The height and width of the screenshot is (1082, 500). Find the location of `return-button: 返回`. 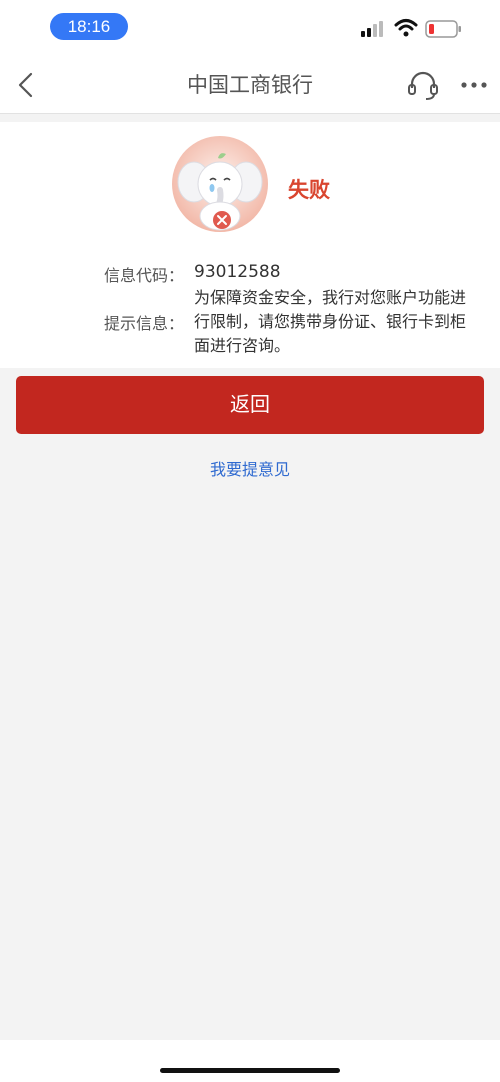

return-button: 返回 is located at coordinates (250, 405).